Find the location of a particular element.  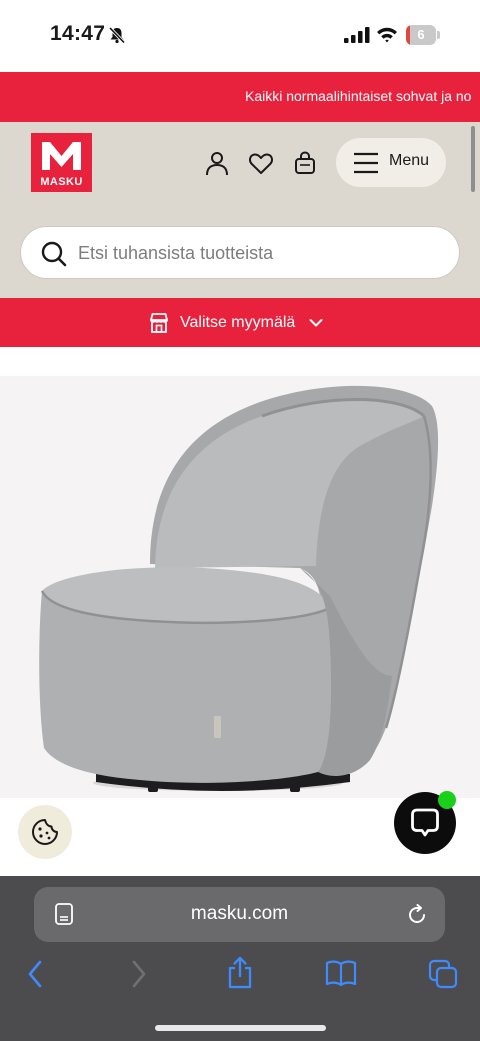

store-picker: Valitse myymälä is located at coordinates (240, 322).